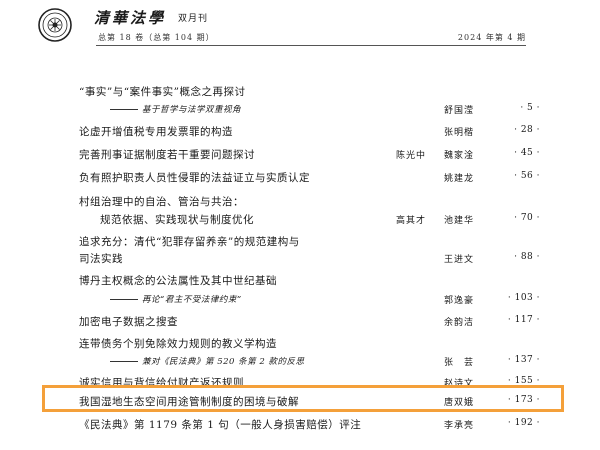  Describe the element at coordinates (527, 176) in the screenshot. I see `article-page: · 56 ·` at that location.